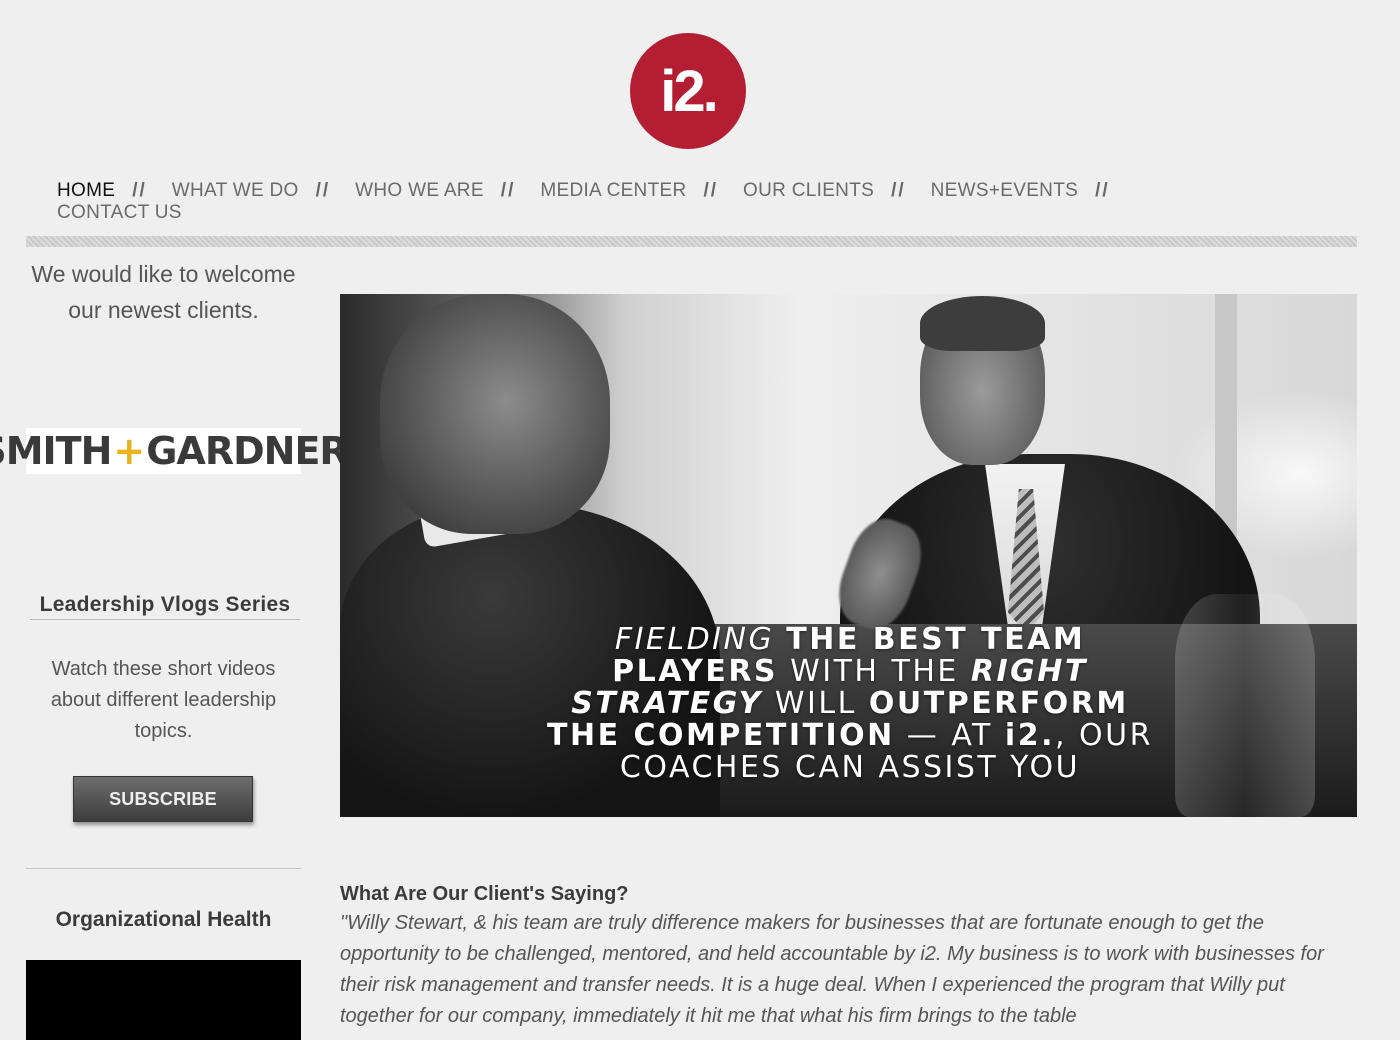 The height and width of the screenshot is (1040, 1400). I want to click on caption-line: PLAYERS WITH THE RIGHT, so click(850, 672).